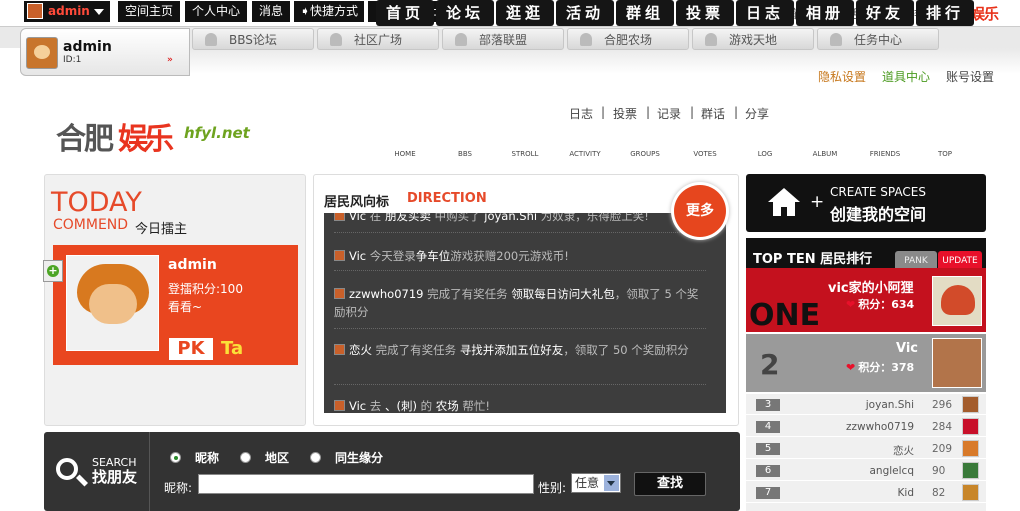 Image resolution: width=1020 pixels, height=511 pixels. I want to click on feed-link: 朋友买卖, so click(408, 218).